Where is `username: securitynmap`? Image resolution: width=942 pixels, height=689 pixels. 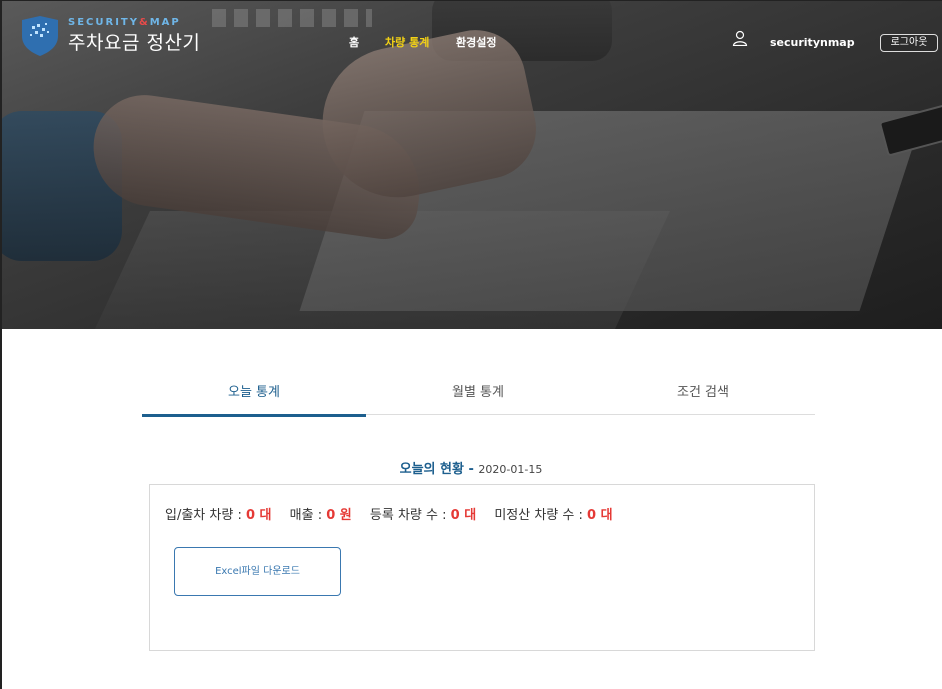 username: securitynmap is located at coordinates (812, 42).